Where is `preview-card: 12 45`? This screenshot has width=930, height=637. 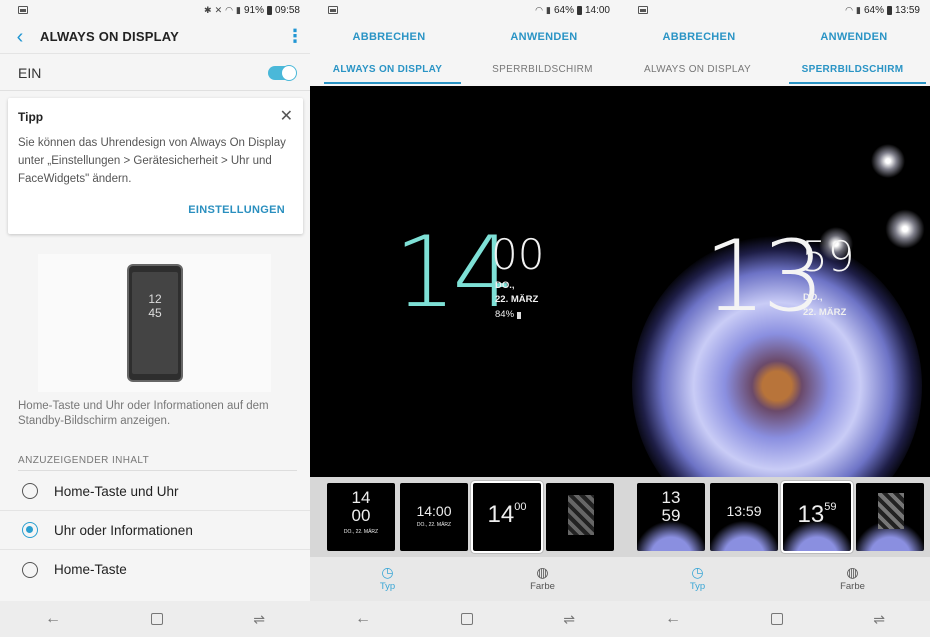
preview-card: 12 45 is located at coordinates (154, 323).